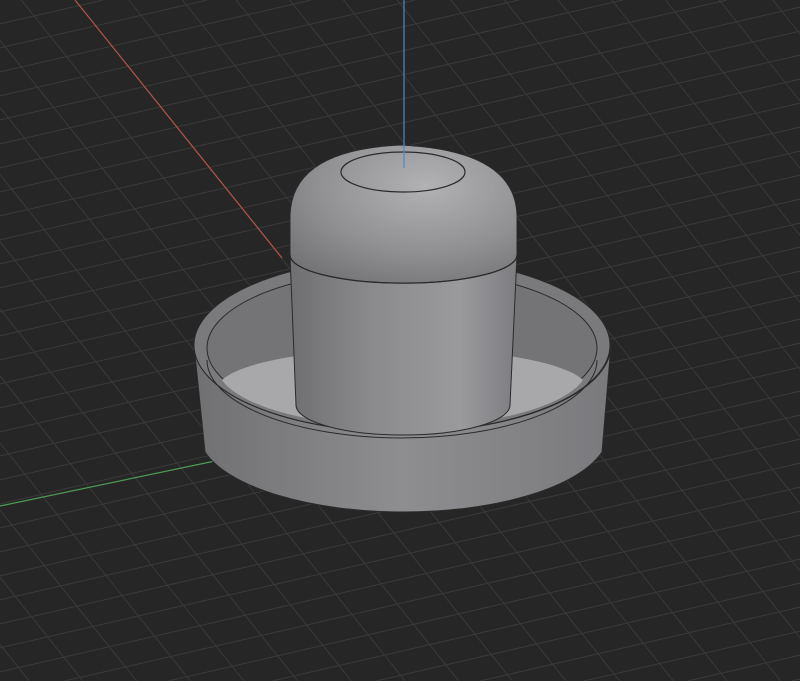  Describe the element at coordinates (403, 290) in the screenshot. I see `model-cylinder` at that location.